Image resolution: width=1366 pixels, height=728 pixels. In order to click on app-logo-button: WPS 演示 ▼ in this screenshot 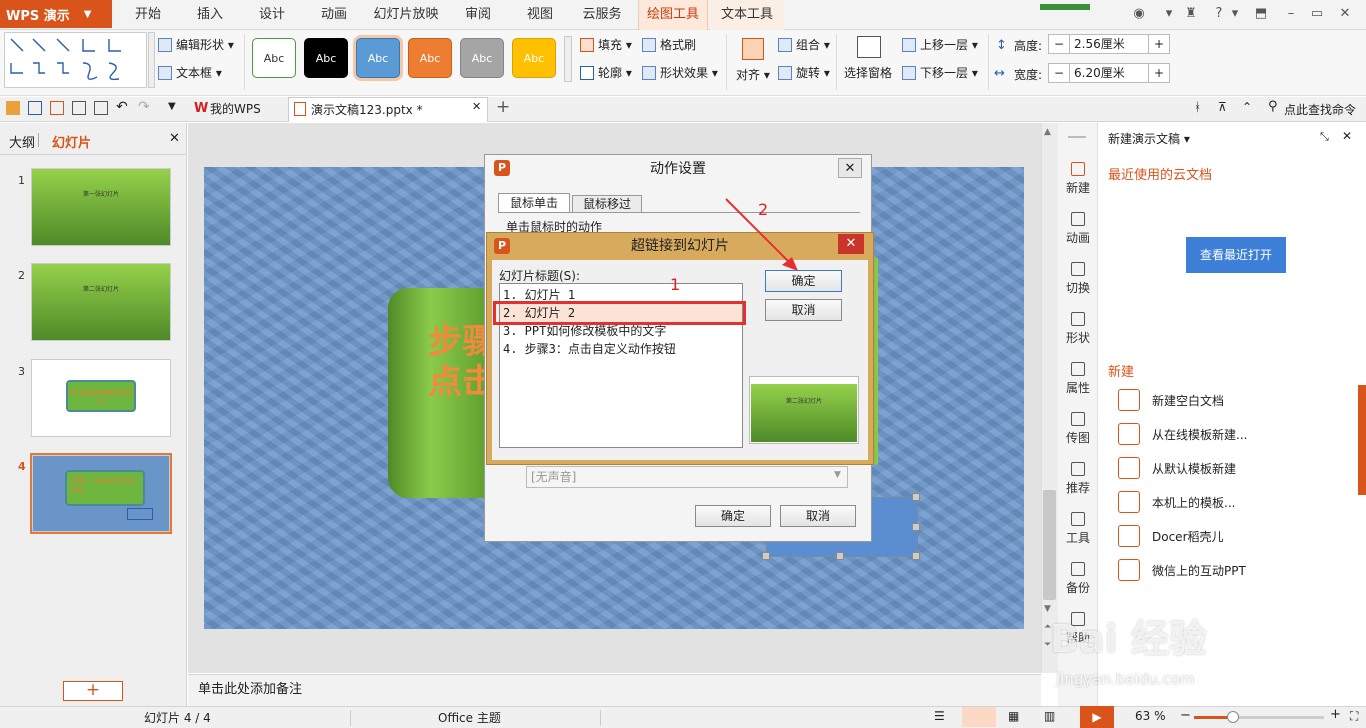, I will do `click(56, 14)`.